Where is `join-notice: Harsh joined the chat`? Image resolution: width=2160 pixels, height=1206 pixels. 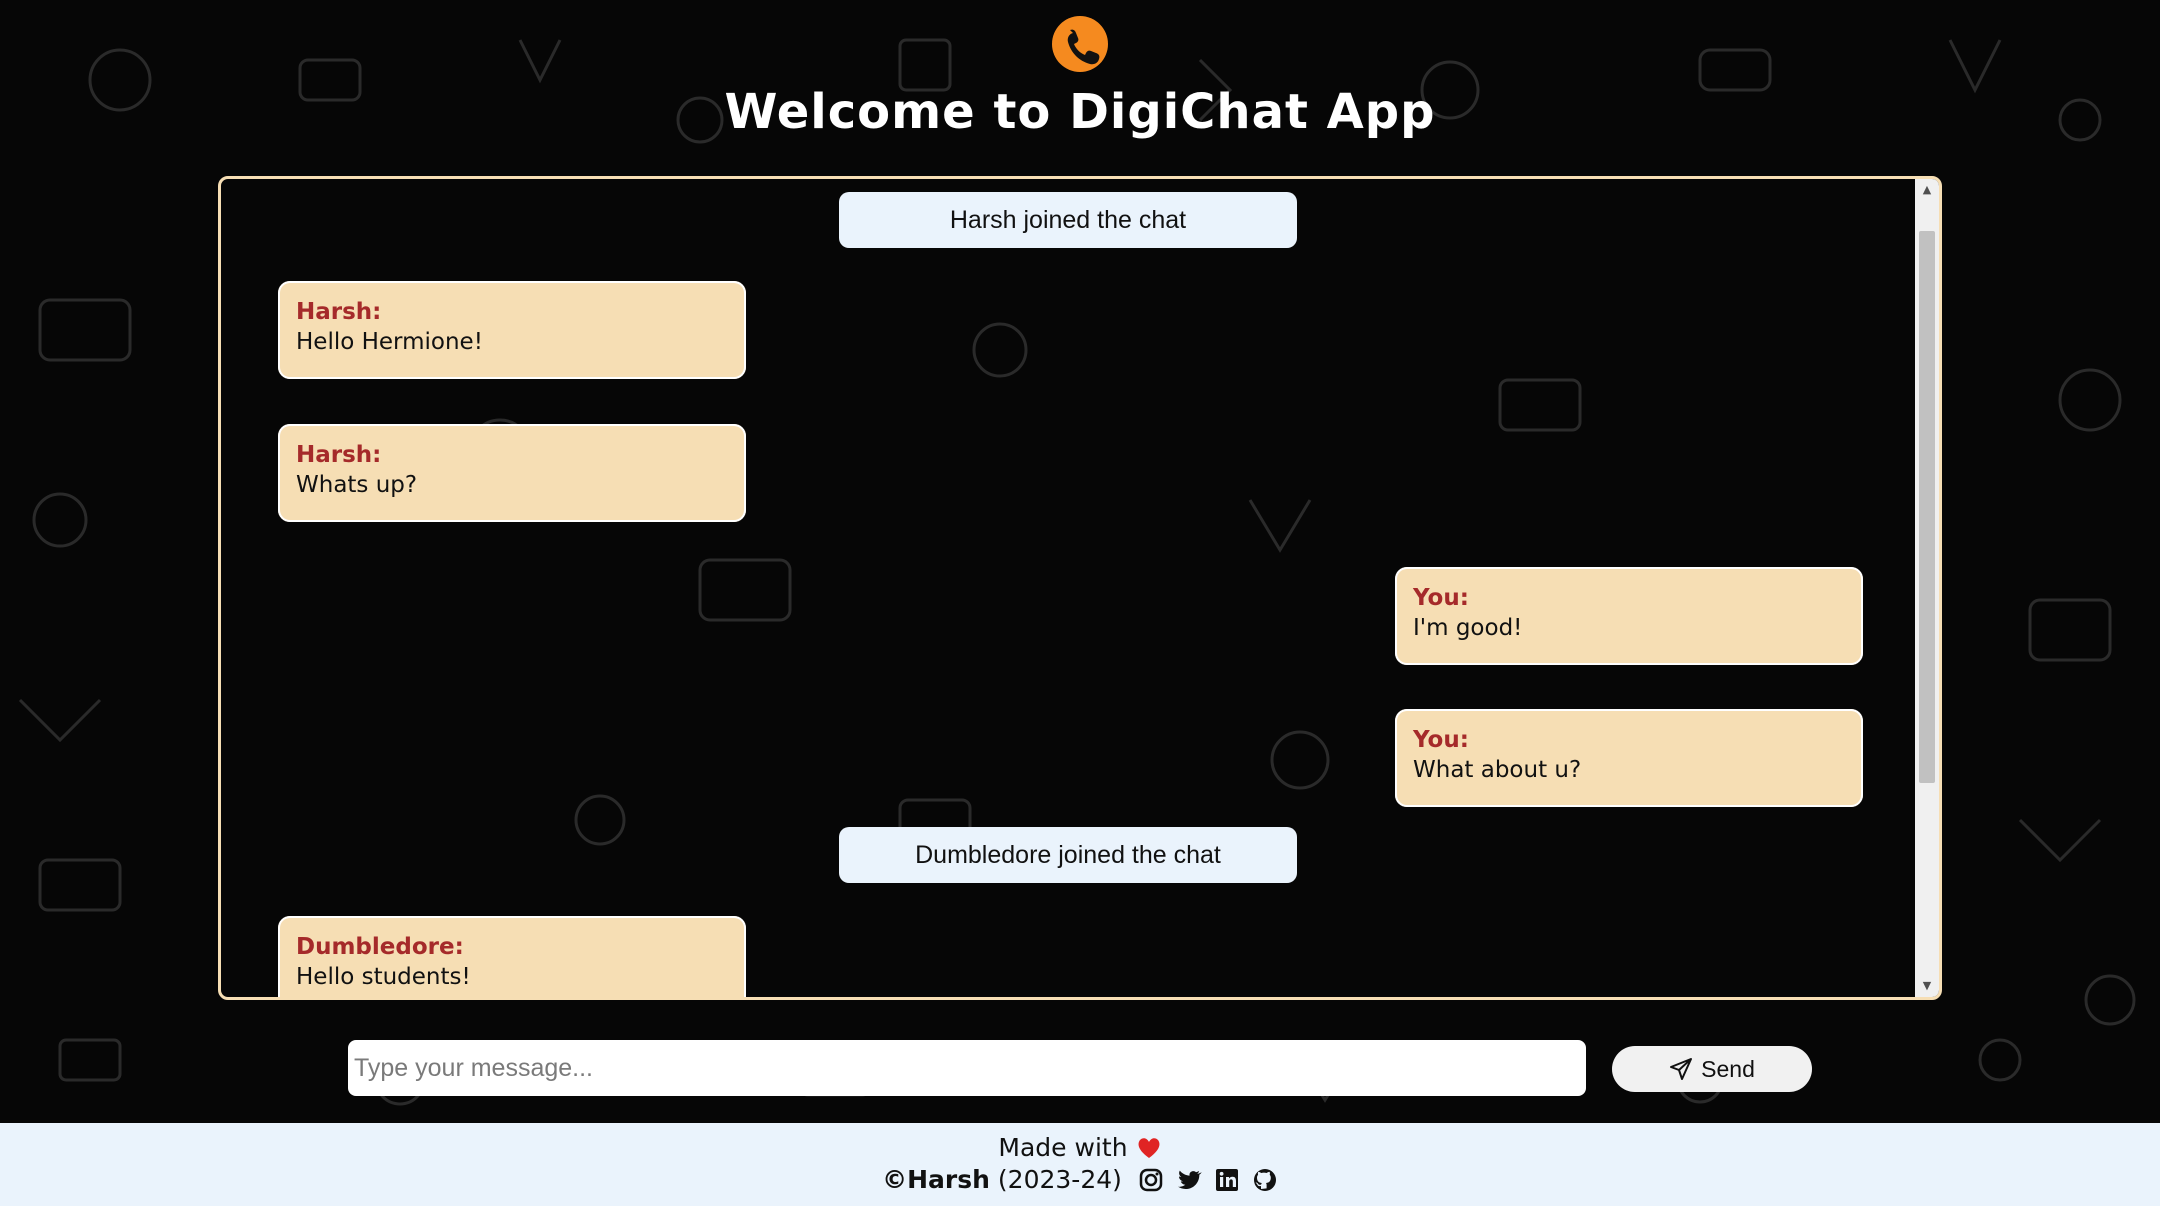
join-notice: Harsh joined the chat is located at coordinates (1068, 220).